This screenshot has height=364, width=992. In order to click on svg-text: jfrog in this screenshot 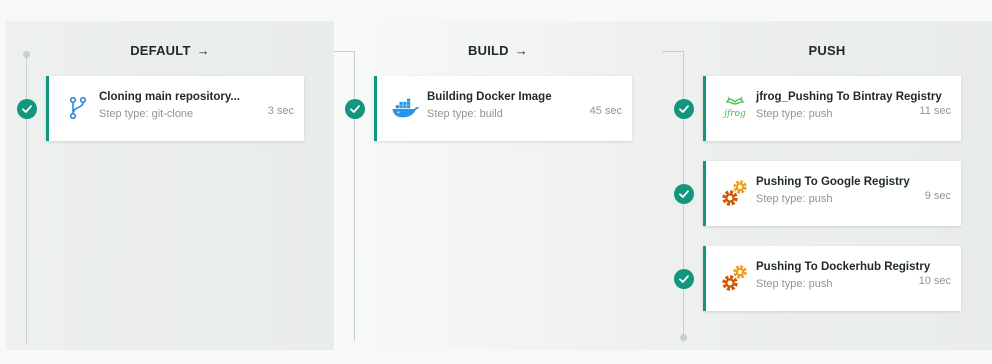, I will do `click(734, 114)`.